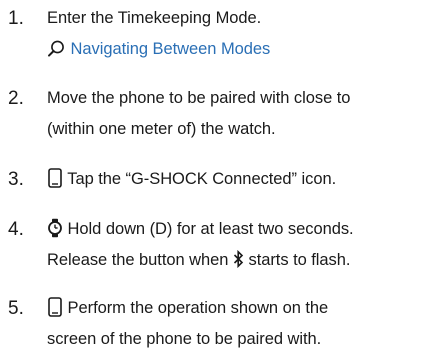  I want to click on link-text: Navigating Between Modes, so click(170, 49).